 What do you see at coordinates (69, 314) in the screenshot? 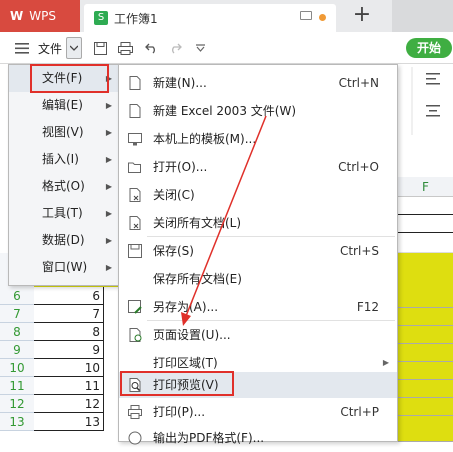
I see `table-cell: 7` at bounding box center [69, 314].